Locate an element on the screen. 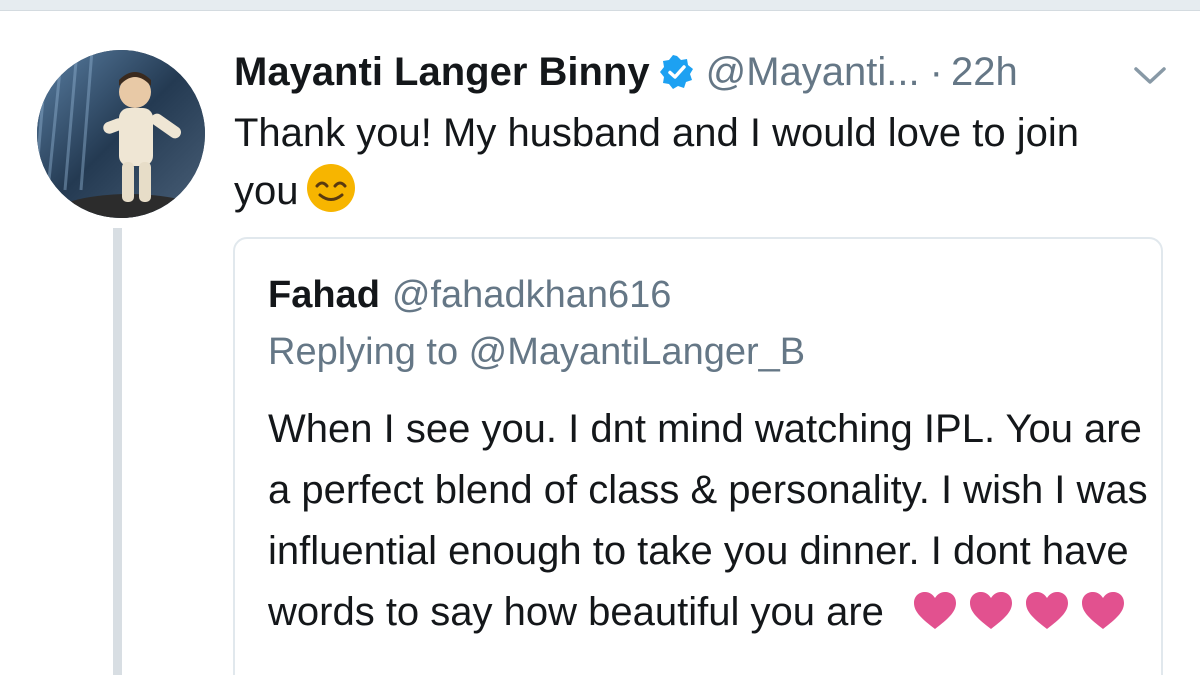  chevron-down-icon is located at coordinates (1150, 75).